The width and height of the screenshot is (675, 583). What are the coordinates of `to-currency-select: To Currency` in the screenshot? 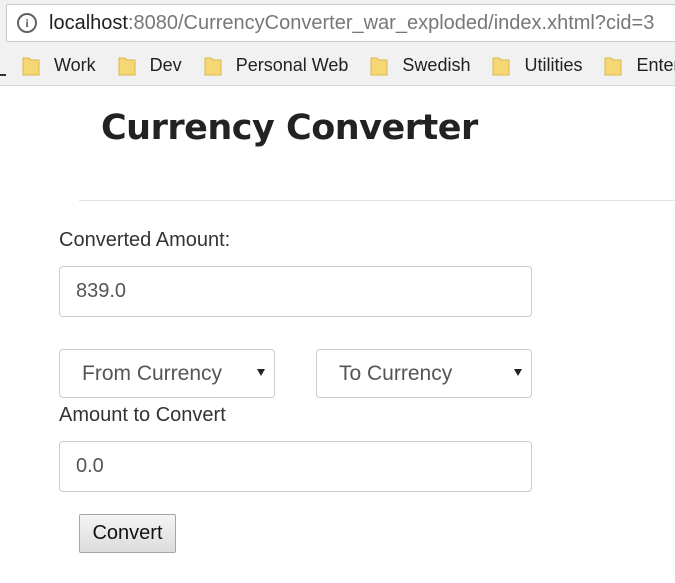 It's located at (424, 373).